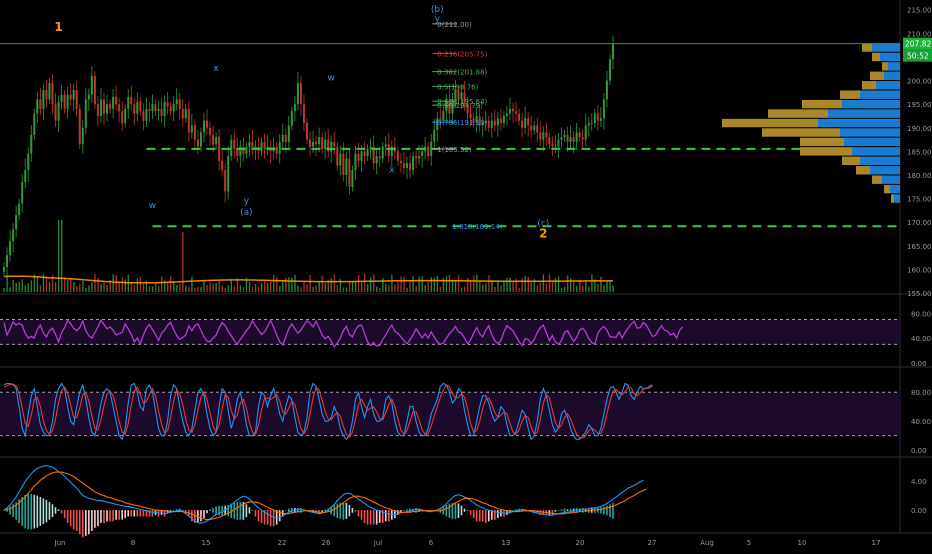 This screenshot has height=554, width=932. What do you see at coordinates (378, 543) in the screenshot?
I see `time-tick-label: Jul` at bounding box center [378, 543].